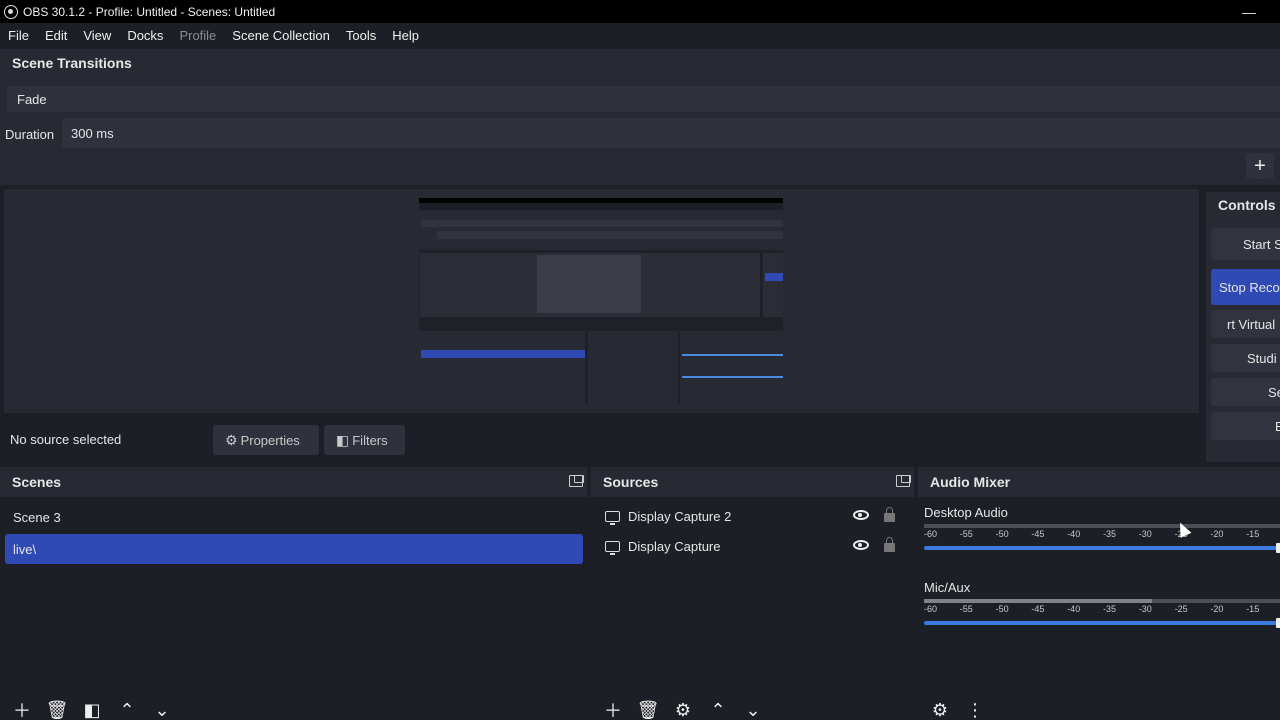 Image resolution: width=1280 pixels, height=720 pixels. Describe the element at coordinates (601, 301) in the screenshot. I see `preview-screen-capture` at that location.